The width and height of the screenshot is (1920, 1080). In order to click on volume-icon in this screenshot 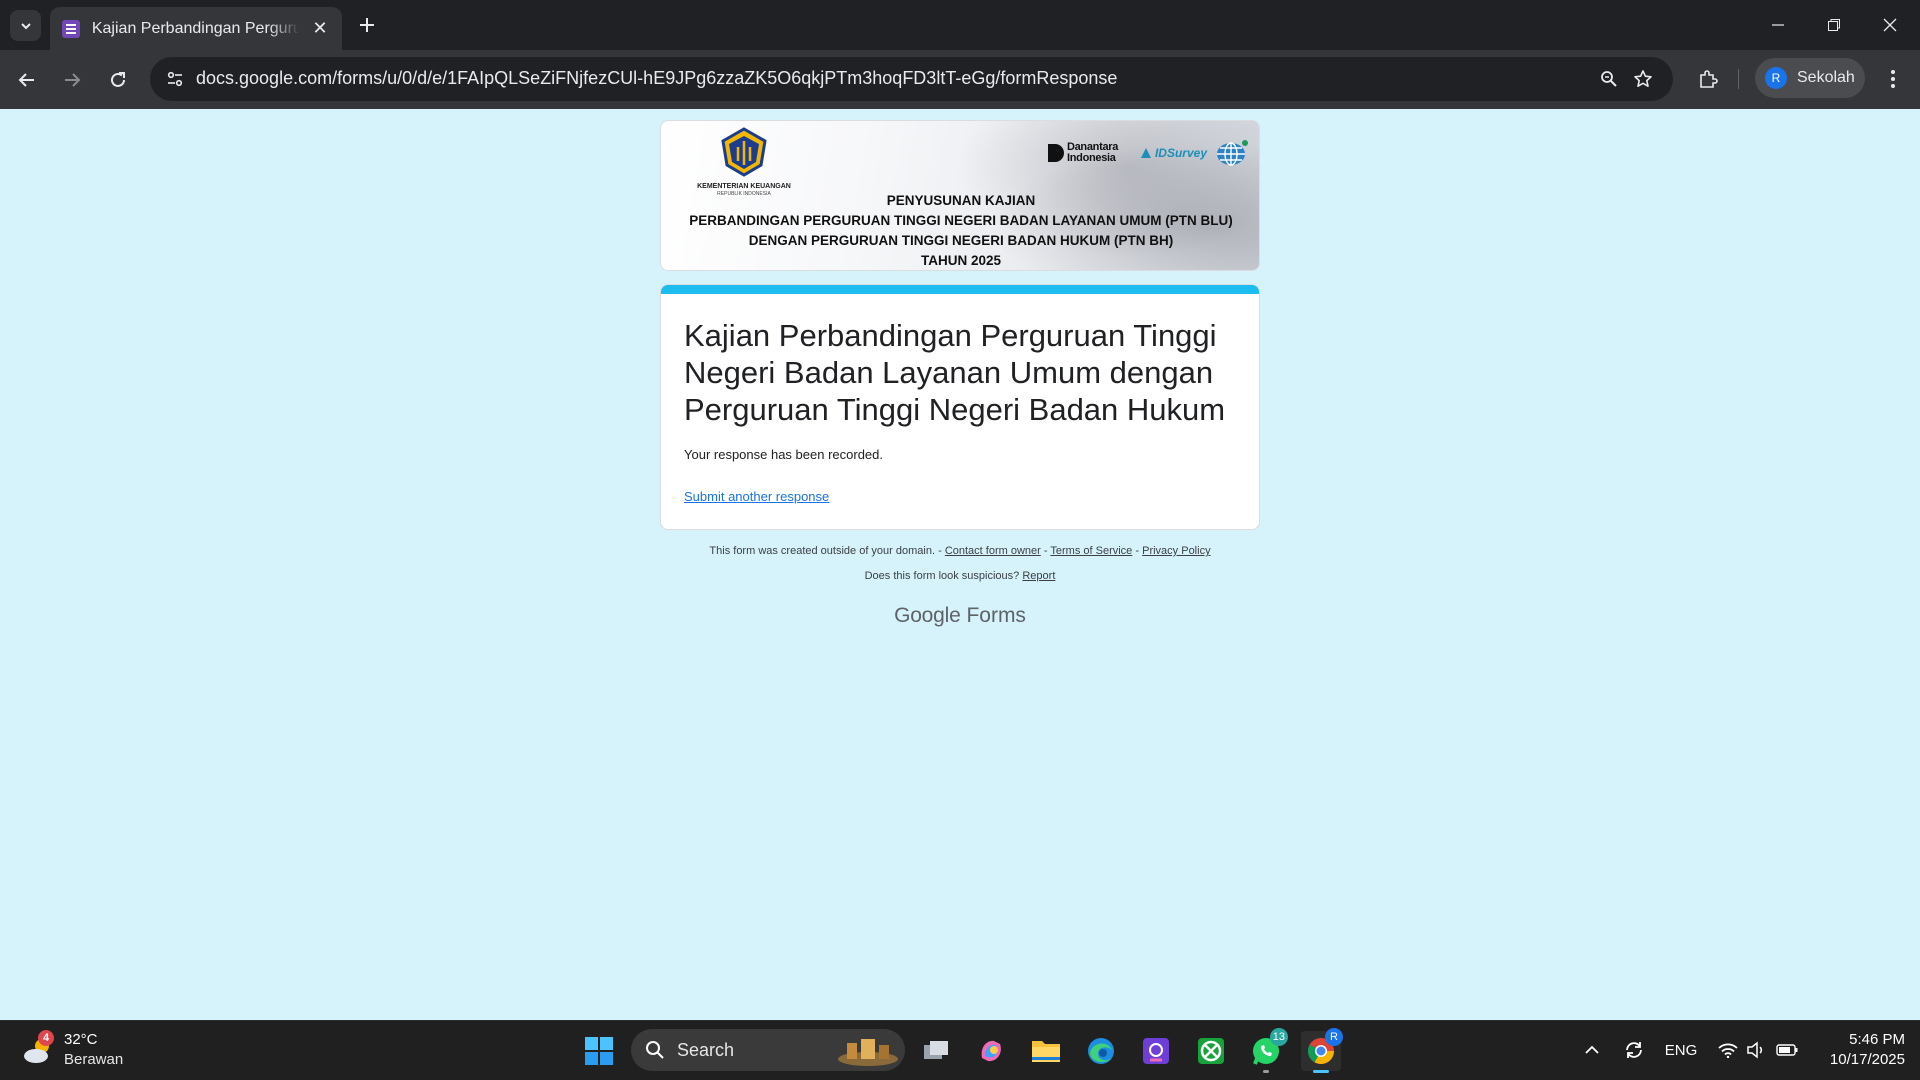, I will do `click(1756, 1050)`.